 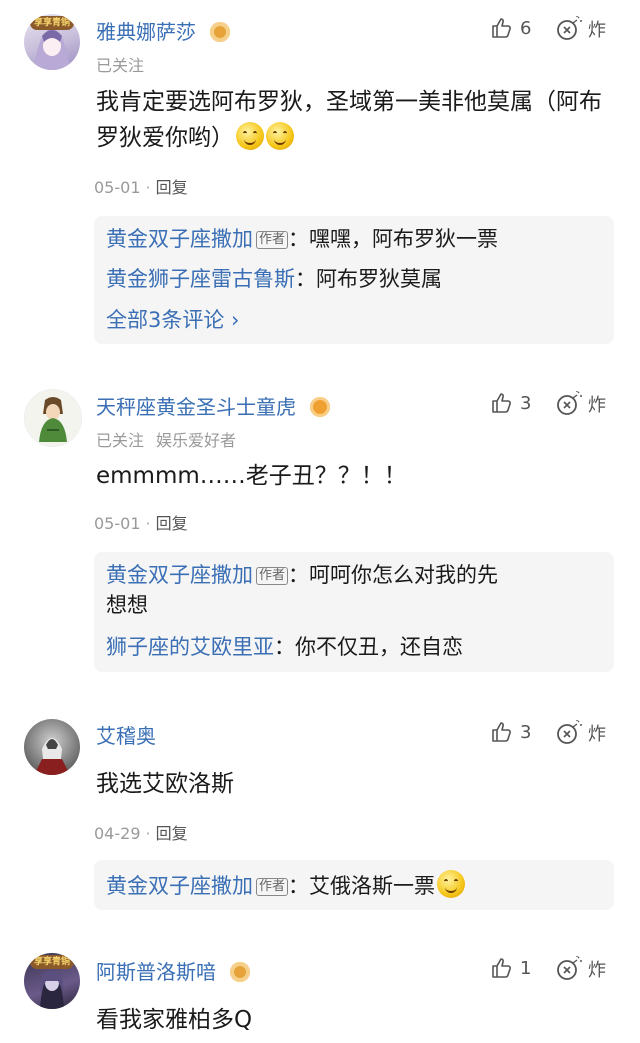 I want to click on username: 艾稽奥, so click(x=126, y=734).